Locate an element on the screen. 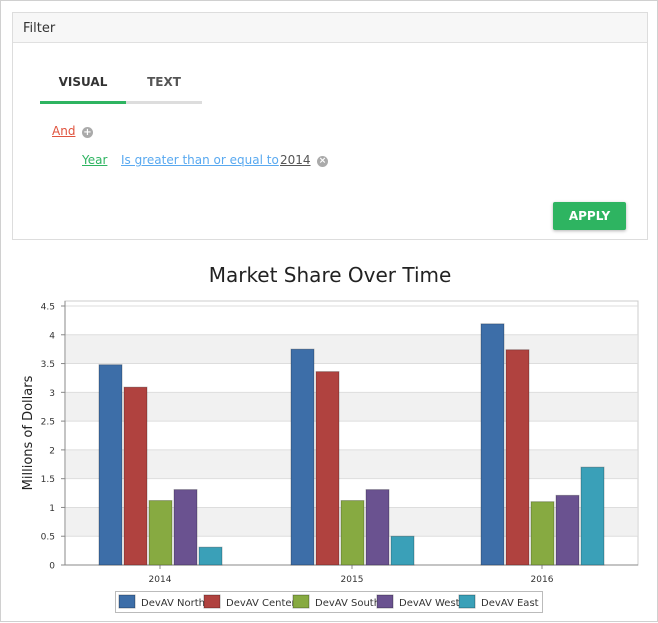  legend-item: DevAV West is located at coordinates (429, 603).